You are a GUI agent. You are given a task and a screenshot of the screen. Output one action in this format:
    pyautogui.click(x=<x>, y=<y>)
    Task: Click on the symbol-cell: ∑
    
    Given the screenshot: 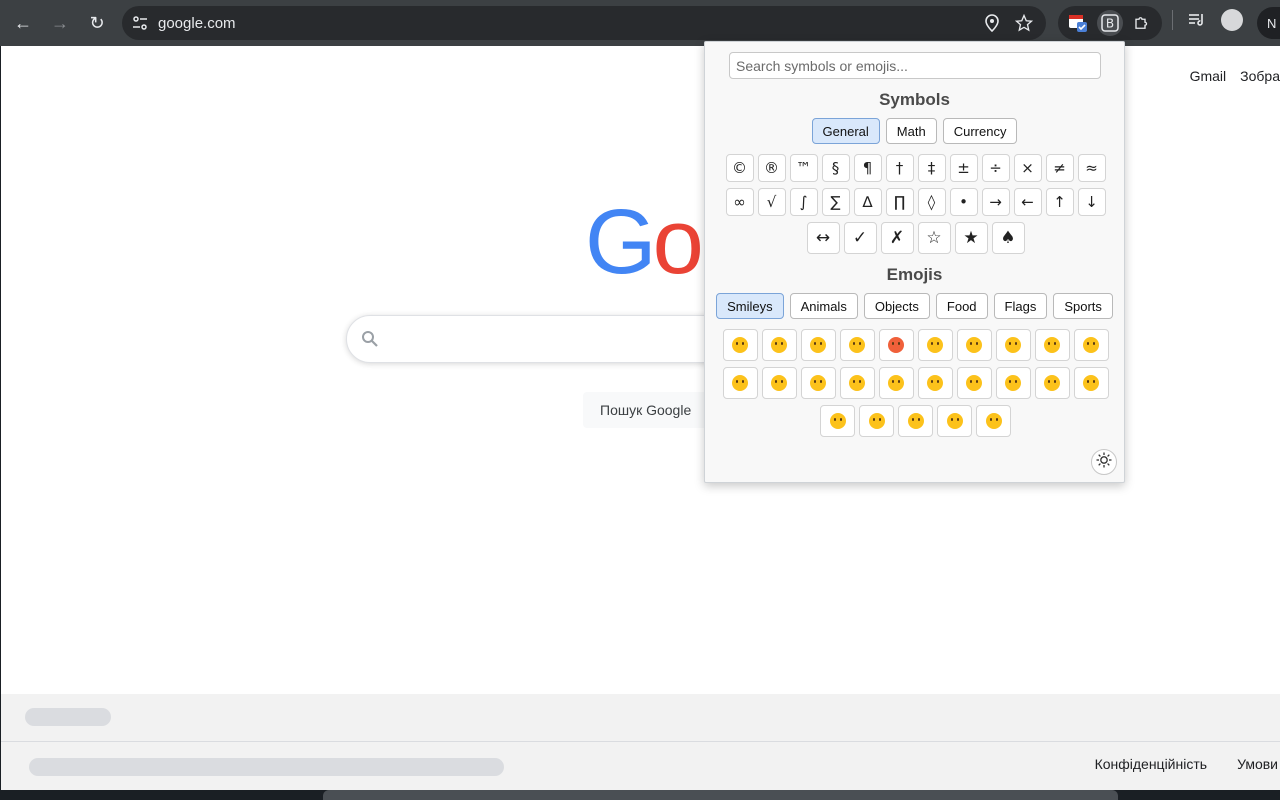 What is the action you would take?
    pyautogui.click(x=835, y=202)
    